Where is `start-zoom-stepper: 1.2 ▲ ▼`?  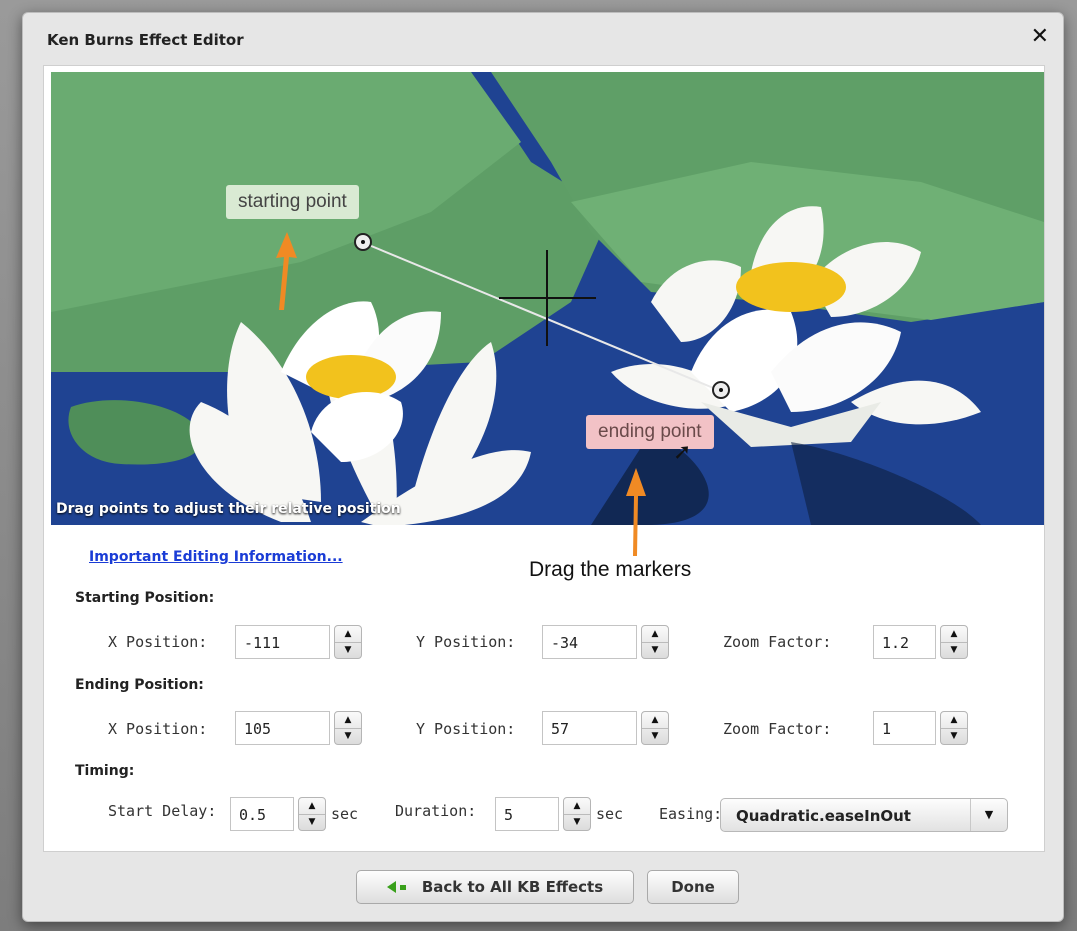
start-zoom-stepper: 1.2 ▲ ▼ is located at coordinates (920, 642).